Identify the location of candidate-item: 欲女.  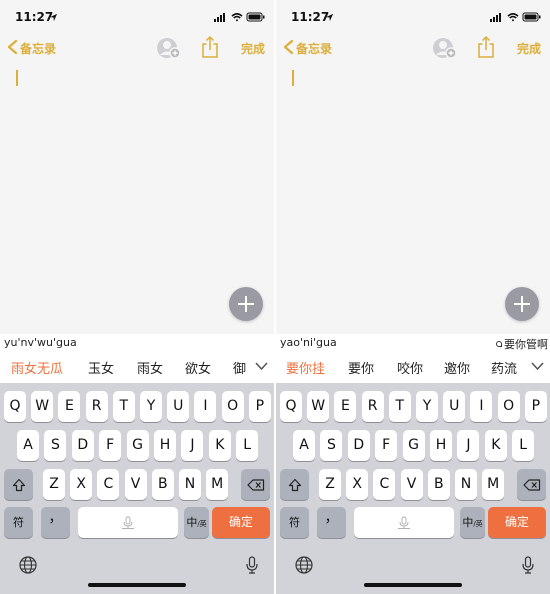
(198, 367).